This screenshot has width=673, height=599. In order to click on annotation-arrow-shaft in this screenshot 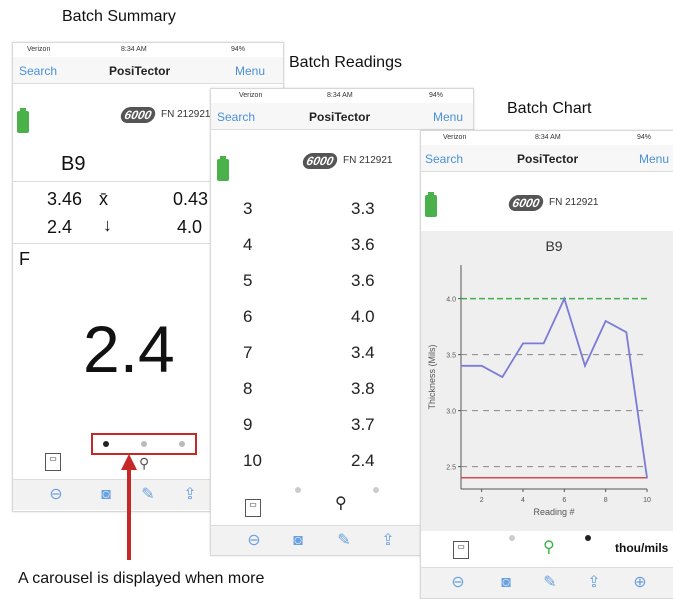, I will do `click(129, 514)`.